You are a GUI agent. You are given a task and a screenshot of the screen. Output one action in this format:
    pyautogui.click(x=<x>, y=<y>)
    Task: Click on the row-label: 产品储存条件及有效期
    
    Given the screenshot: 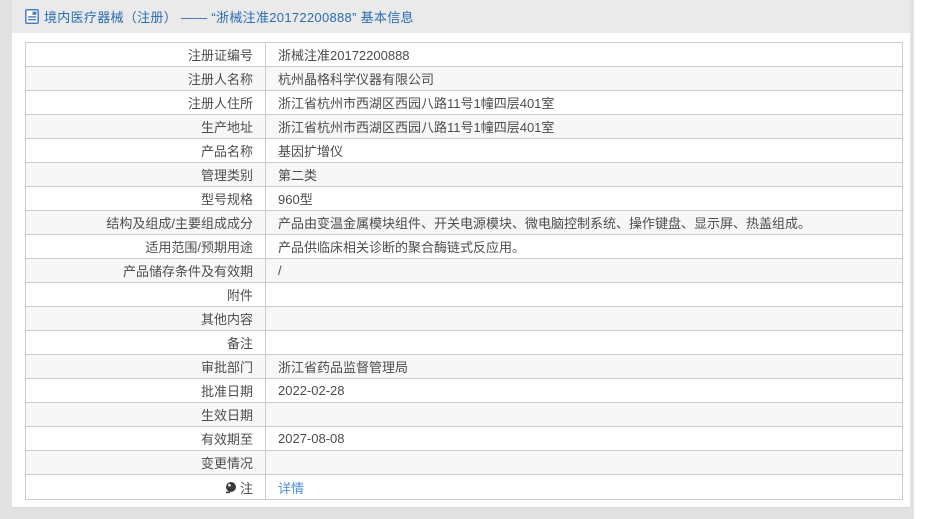 What is the action you would take?
    pyautogui.click(x=146, y=270)
    